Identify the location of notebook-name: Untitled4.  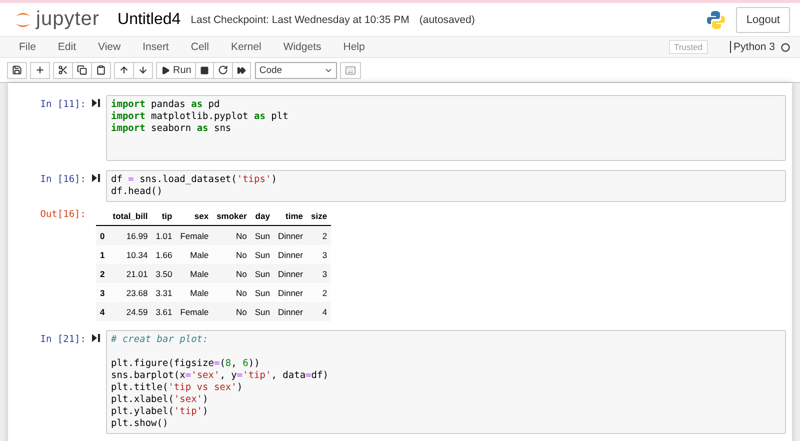
(149, 19).